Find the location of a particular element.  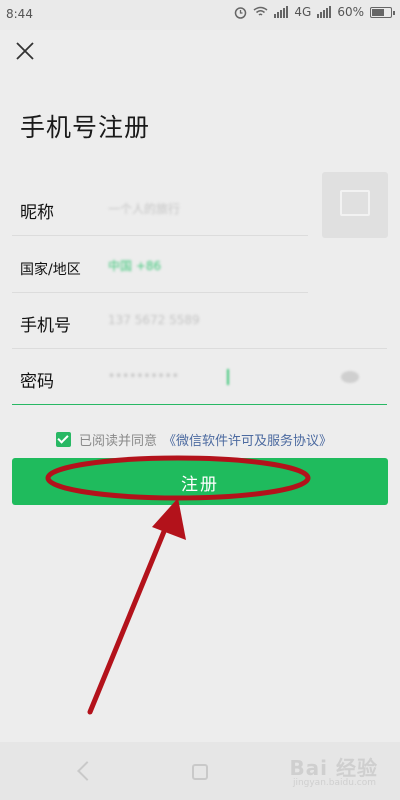

country-label: 国家/地区 is located at coordinates (50, 270).